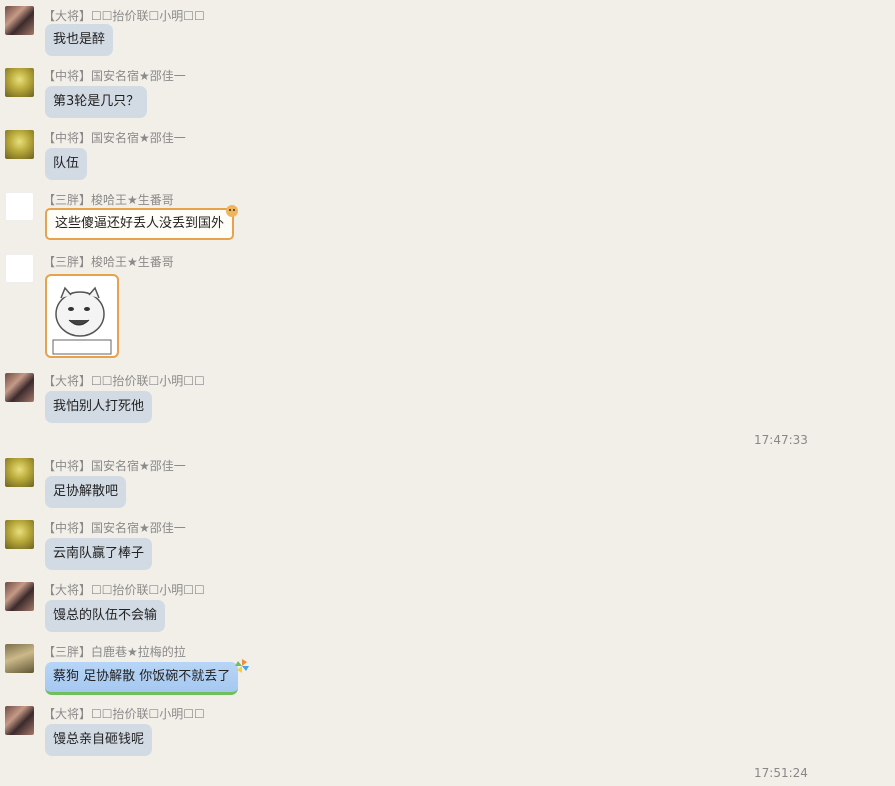  I want to click on cat-decoration-icon, so click(232, 211).